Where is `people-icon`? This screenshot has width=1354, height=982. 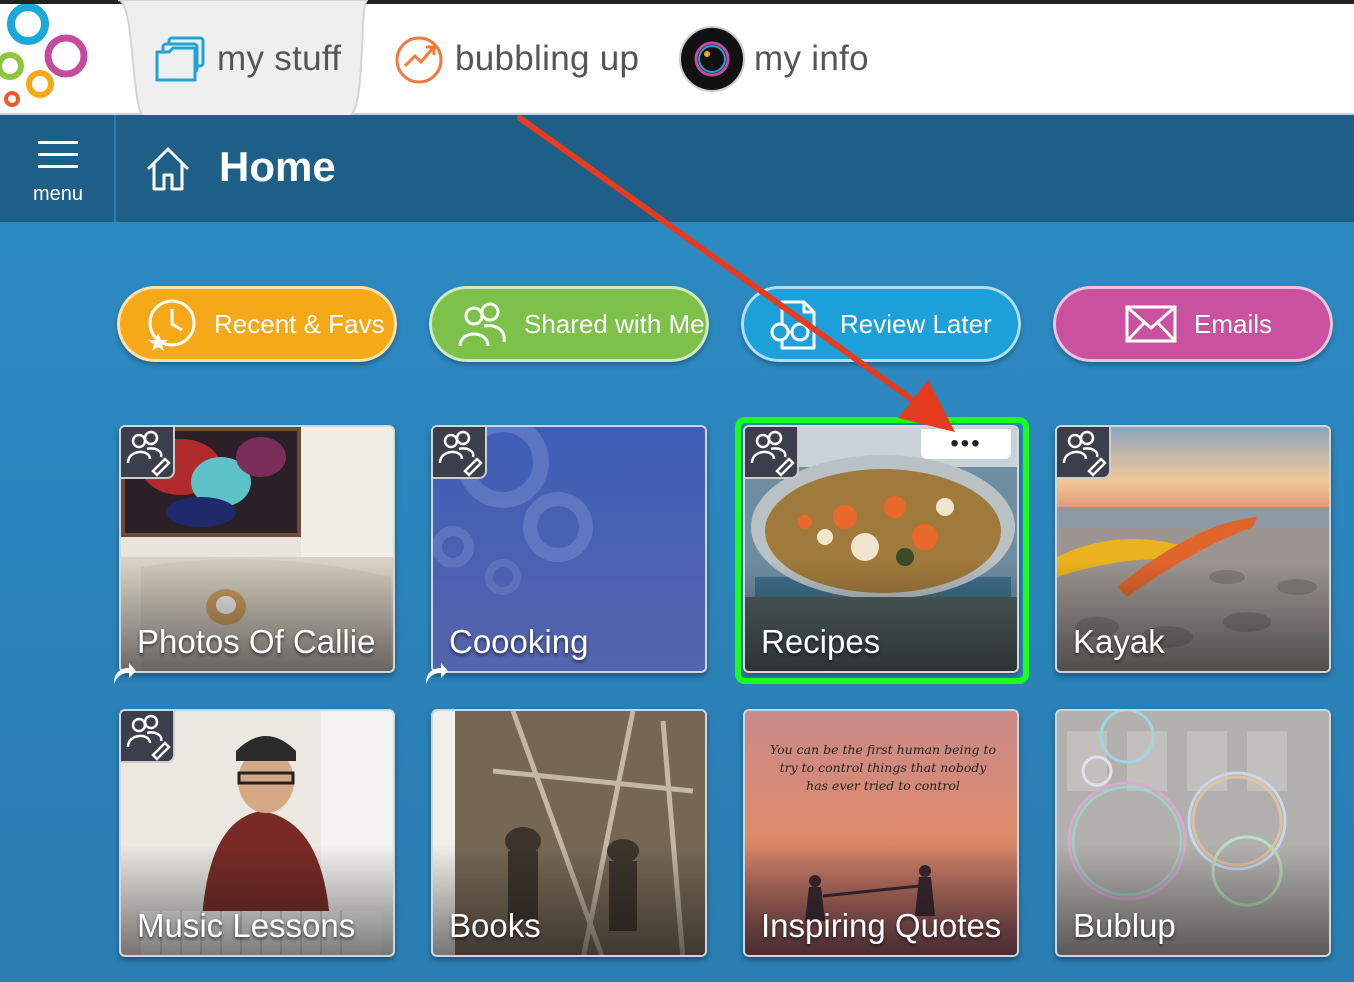 people-icon is located at coordinates (482, 324).